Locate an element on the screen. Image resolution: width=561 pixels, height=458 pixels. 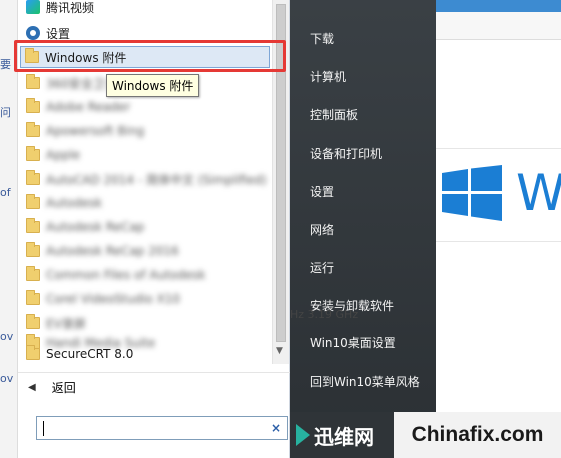
back-label: 返回 is located at coordinates (63, 388).